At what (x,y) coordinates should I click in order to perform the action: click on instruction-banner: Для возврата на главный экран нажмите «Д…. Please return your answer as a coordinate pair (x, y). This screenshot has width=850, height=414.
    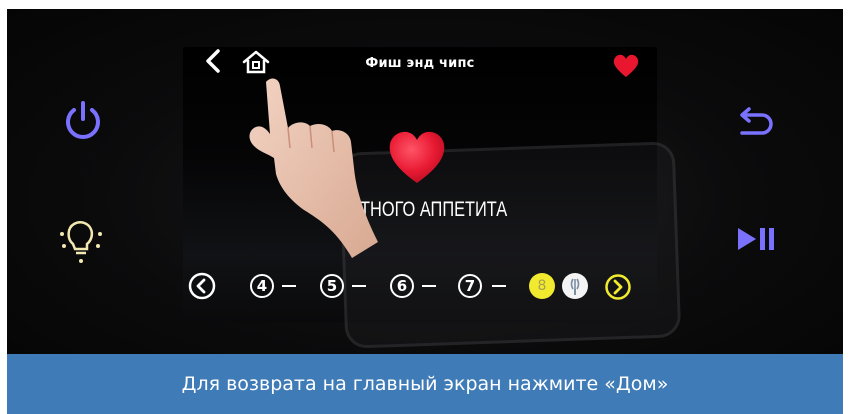
    Looking at the image, I should click on (425, 384).